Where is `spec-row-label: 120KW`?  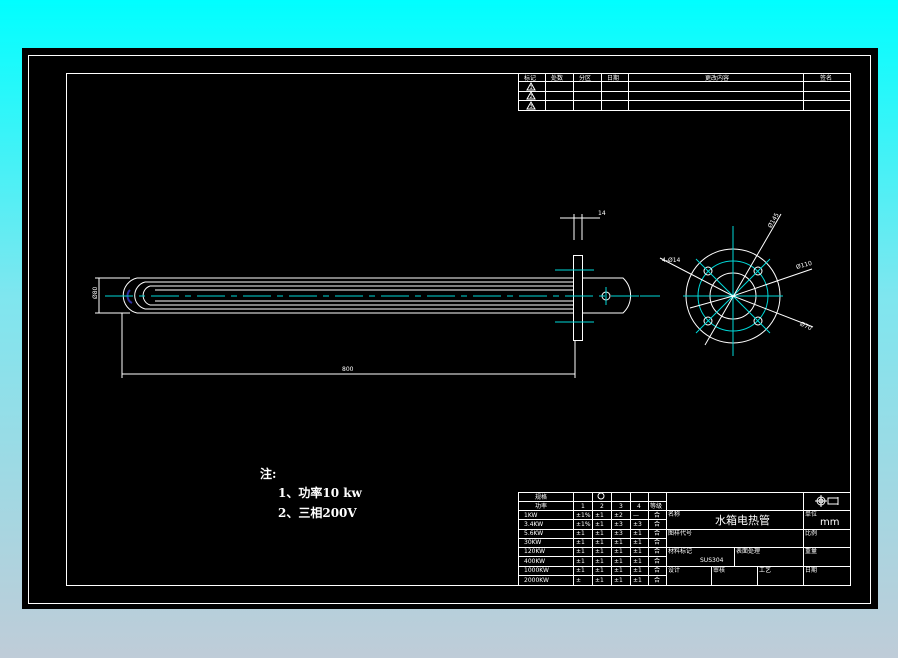 spec-row-label: 120KW is located at coordinates (534, 551).